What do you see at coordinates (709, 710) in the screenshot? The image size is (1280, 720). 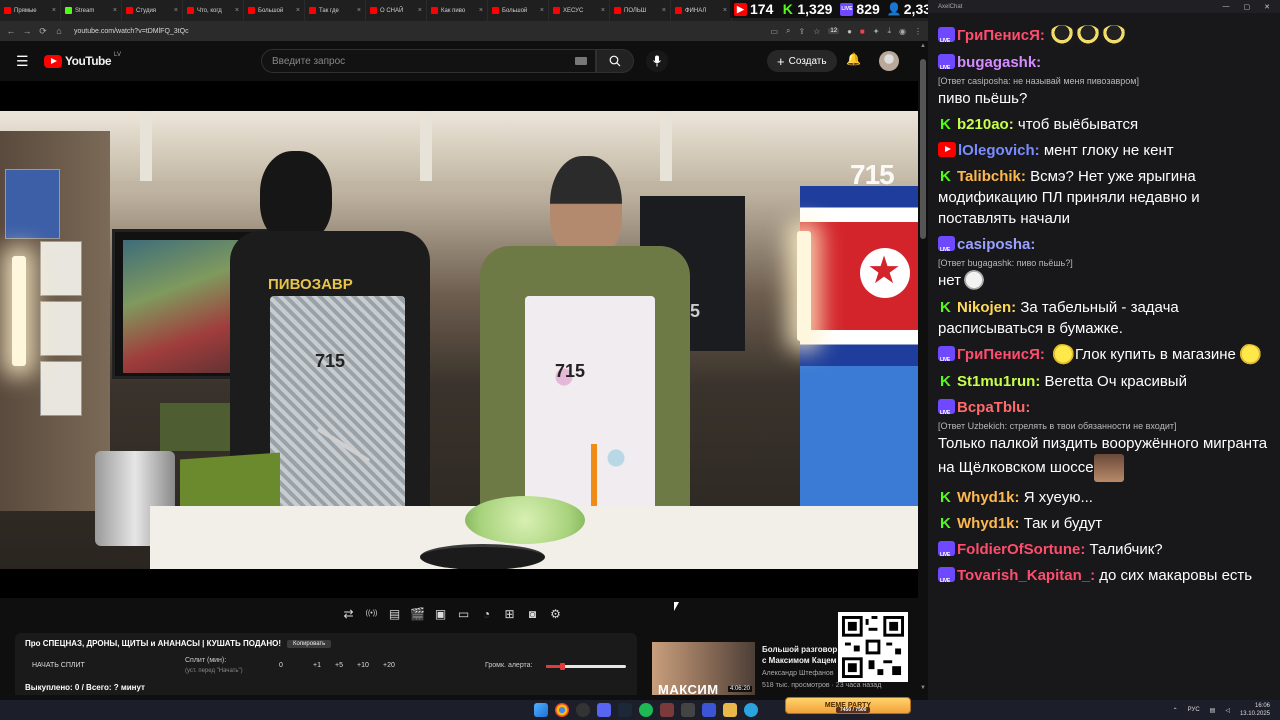 I see `app-icon` at bounding box center [709, 710].